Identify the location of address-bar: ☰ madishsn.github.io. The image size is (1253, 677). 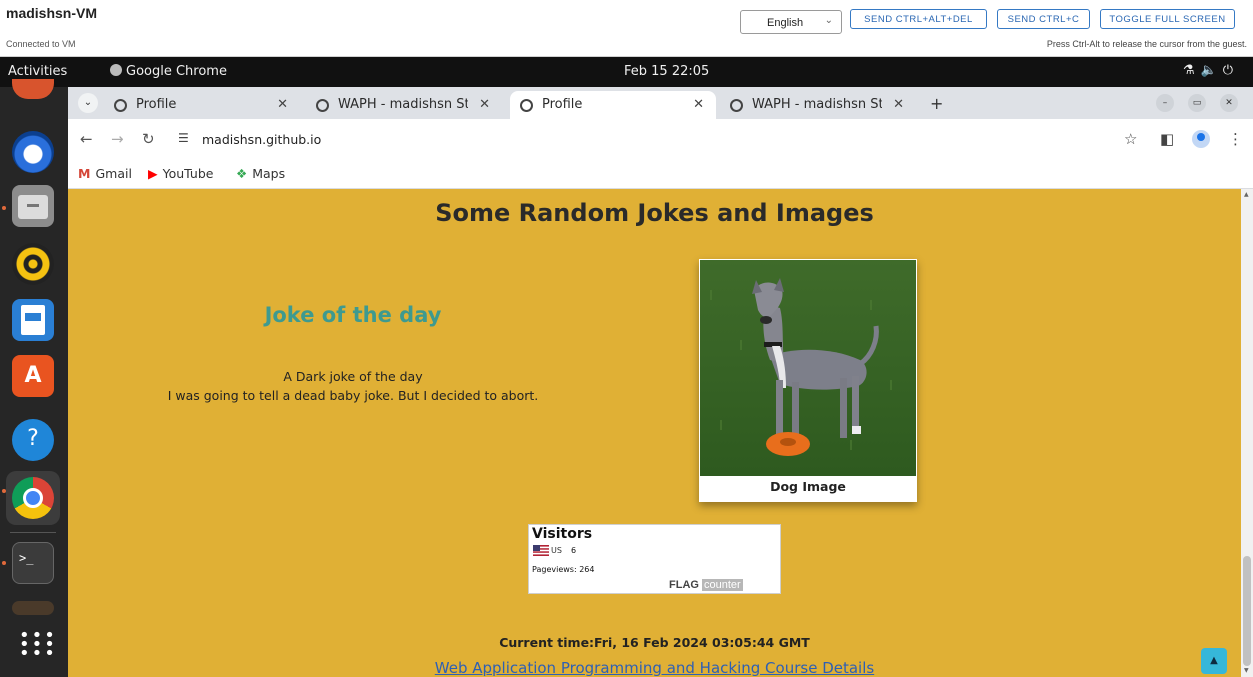
(642, 140).